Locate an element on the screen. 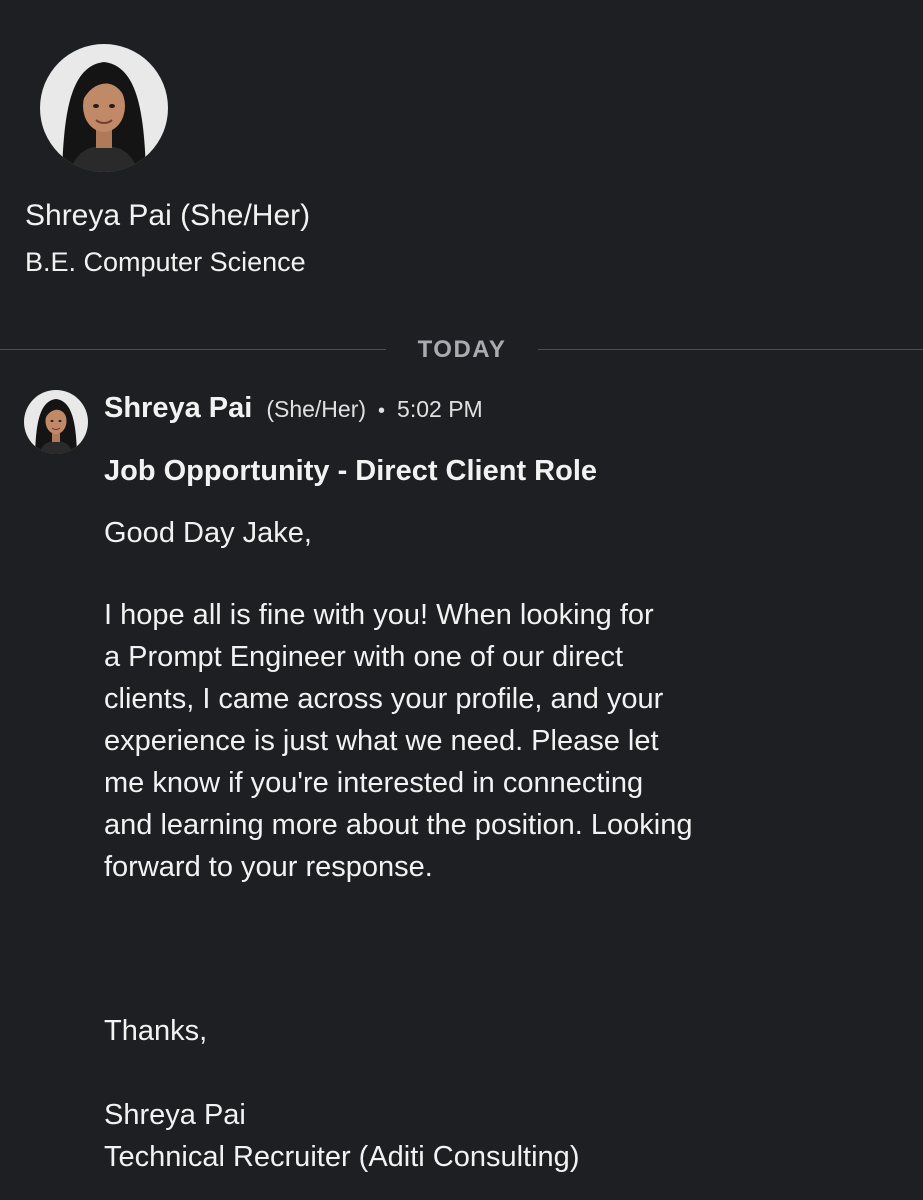  message-signoff: Thanks, is located at coordinates (156, 1031).